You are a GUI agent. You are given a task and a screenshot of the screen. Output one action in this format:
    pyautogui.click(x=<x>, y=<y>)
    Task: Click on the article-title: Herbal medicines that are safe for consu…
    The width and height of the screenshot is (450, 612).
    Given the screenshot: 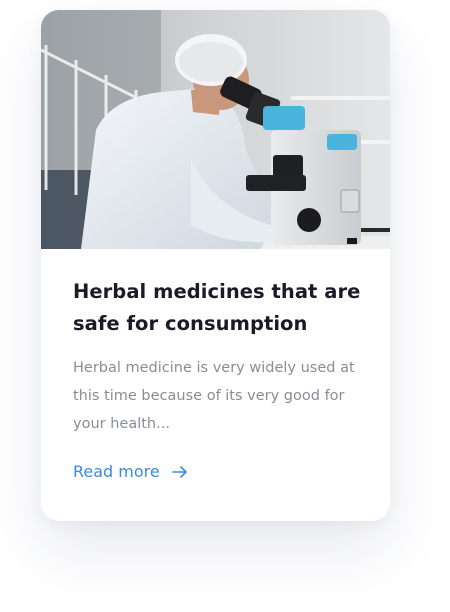 What is the action you would take?
    pyautogui.click(x=217, y=307)
    